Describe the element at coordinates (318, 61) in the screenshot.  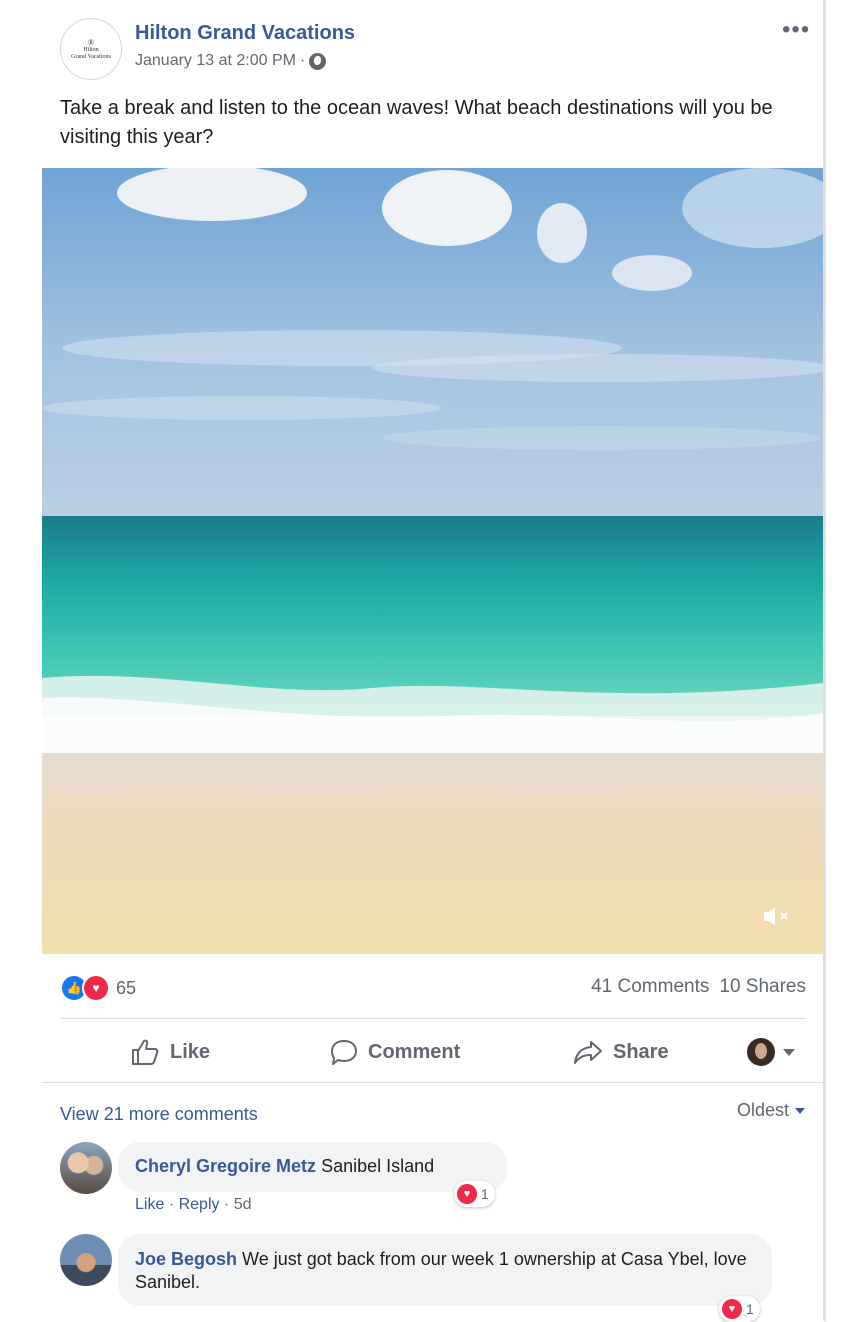
I see `globe-icon` at that location.